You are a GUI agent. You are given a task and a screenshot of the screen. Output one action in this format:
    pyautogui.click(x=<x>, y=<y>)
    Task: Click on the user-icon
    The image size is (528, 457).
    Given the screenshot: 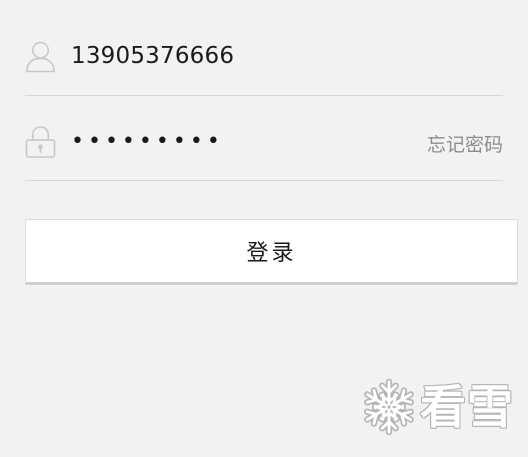 What is the action you would take?
    pyautogui.click(x=40, y=57)
    